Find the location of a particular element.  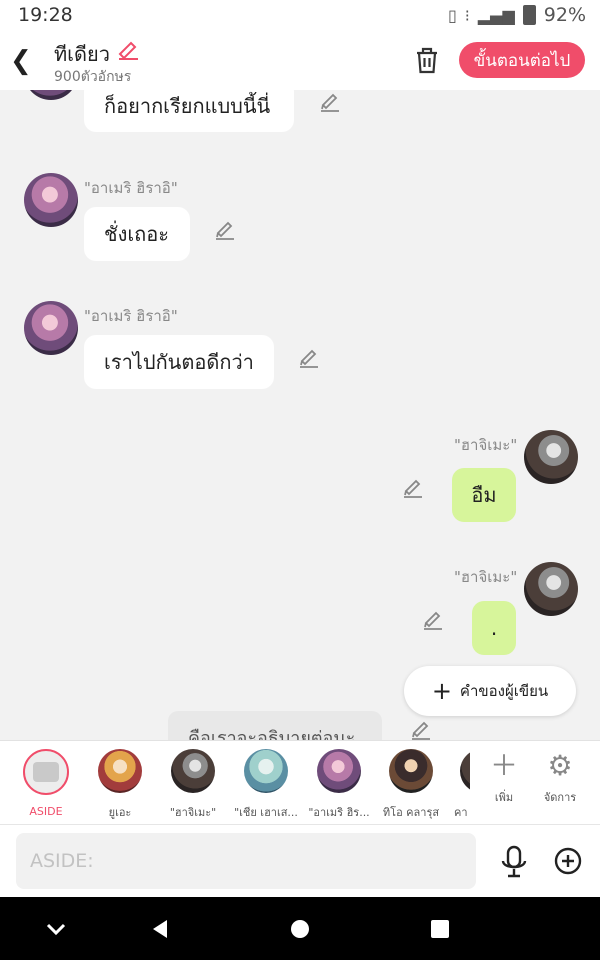

character-partial: คา is located at coordinates (455, 784).